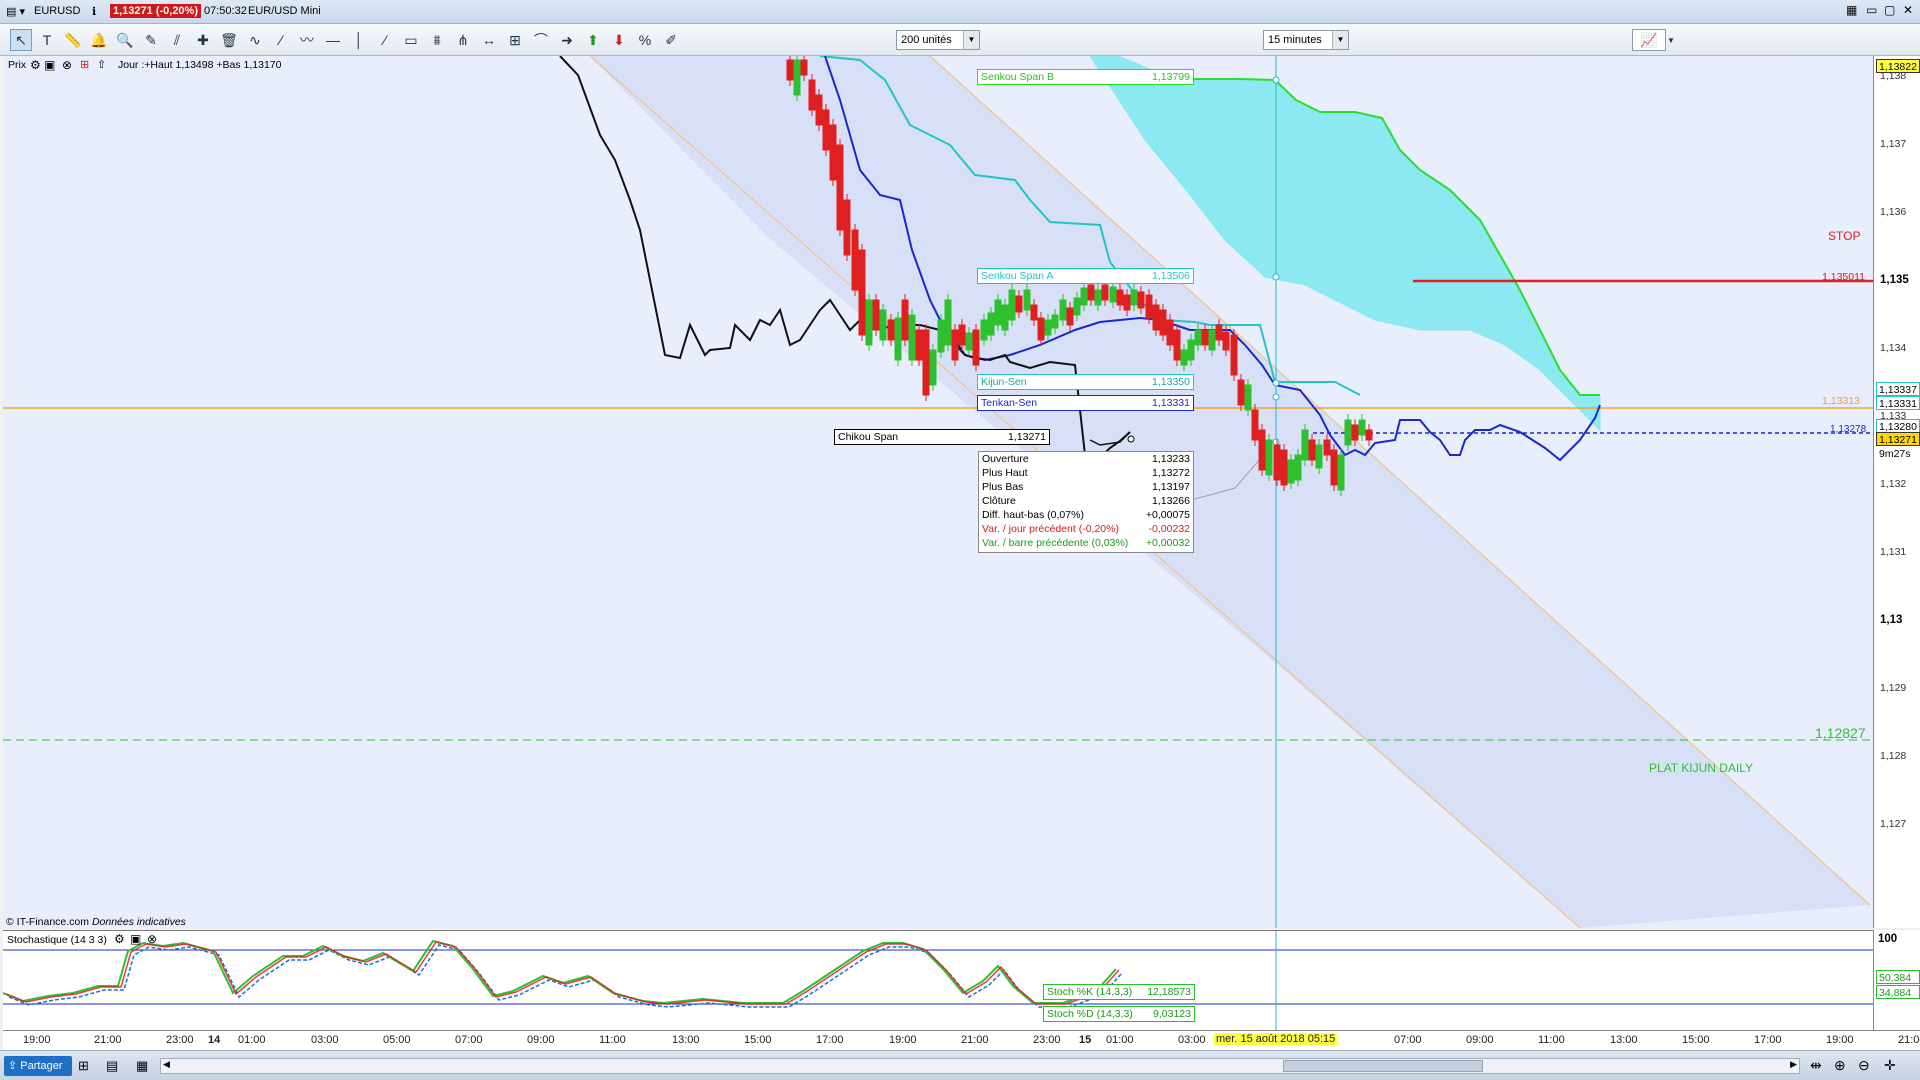  Describe the element at coordinates (151, 40) in the screenshot. I see `magnet-icon: ✎` at that location.